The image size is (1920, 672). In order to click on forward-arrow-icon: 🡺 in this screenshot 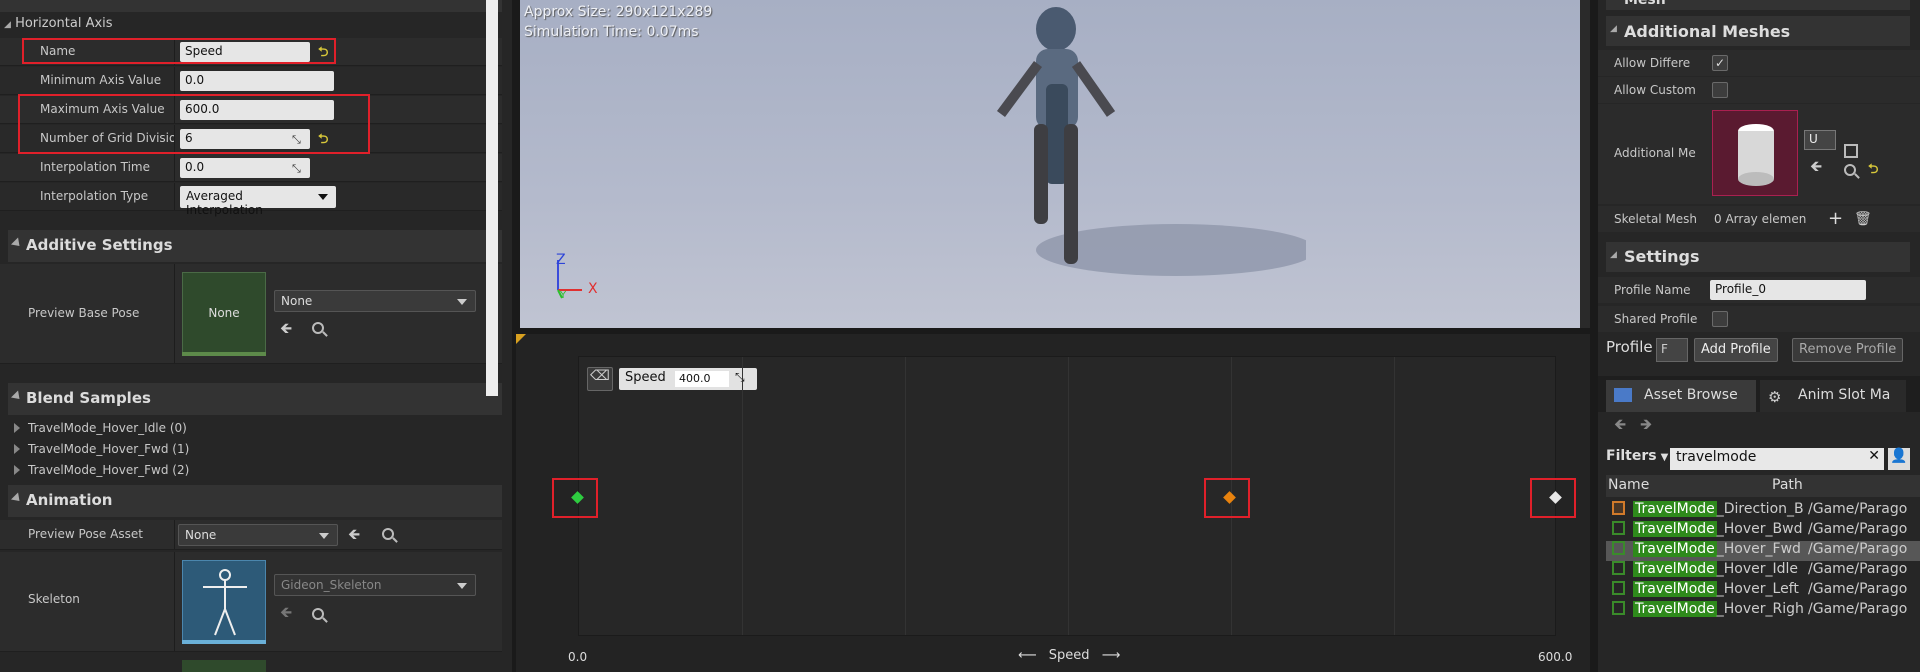, I will do `click(1646, 426)`.